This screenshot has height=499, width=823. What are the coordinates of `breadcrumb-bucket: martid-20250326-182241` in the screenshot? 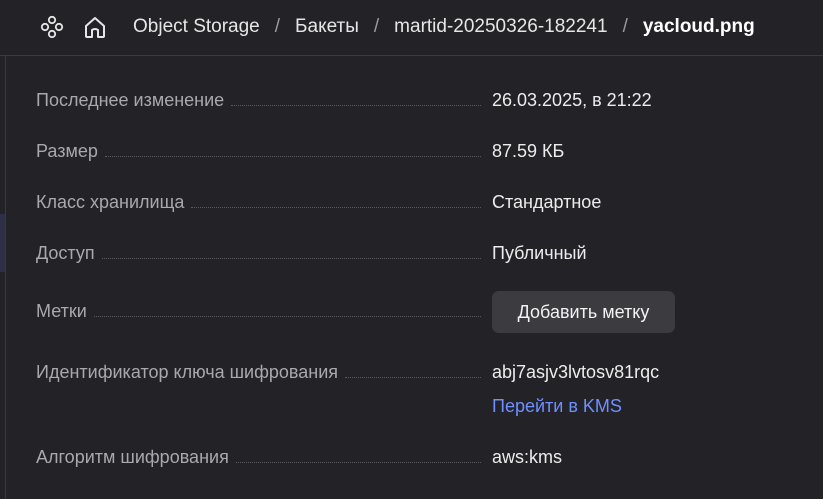 It's located at (500, 27).